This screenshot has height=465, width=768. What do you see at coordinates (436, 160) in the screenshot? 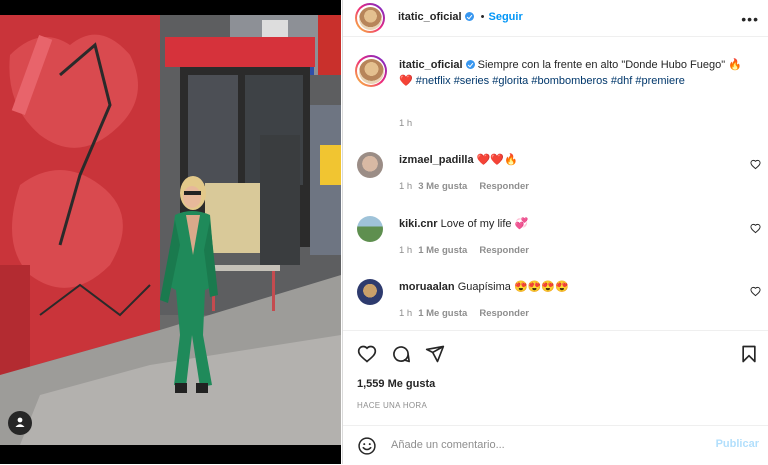
I see `commenter-username: izmael_padilla` at bounding box center [436, 160].